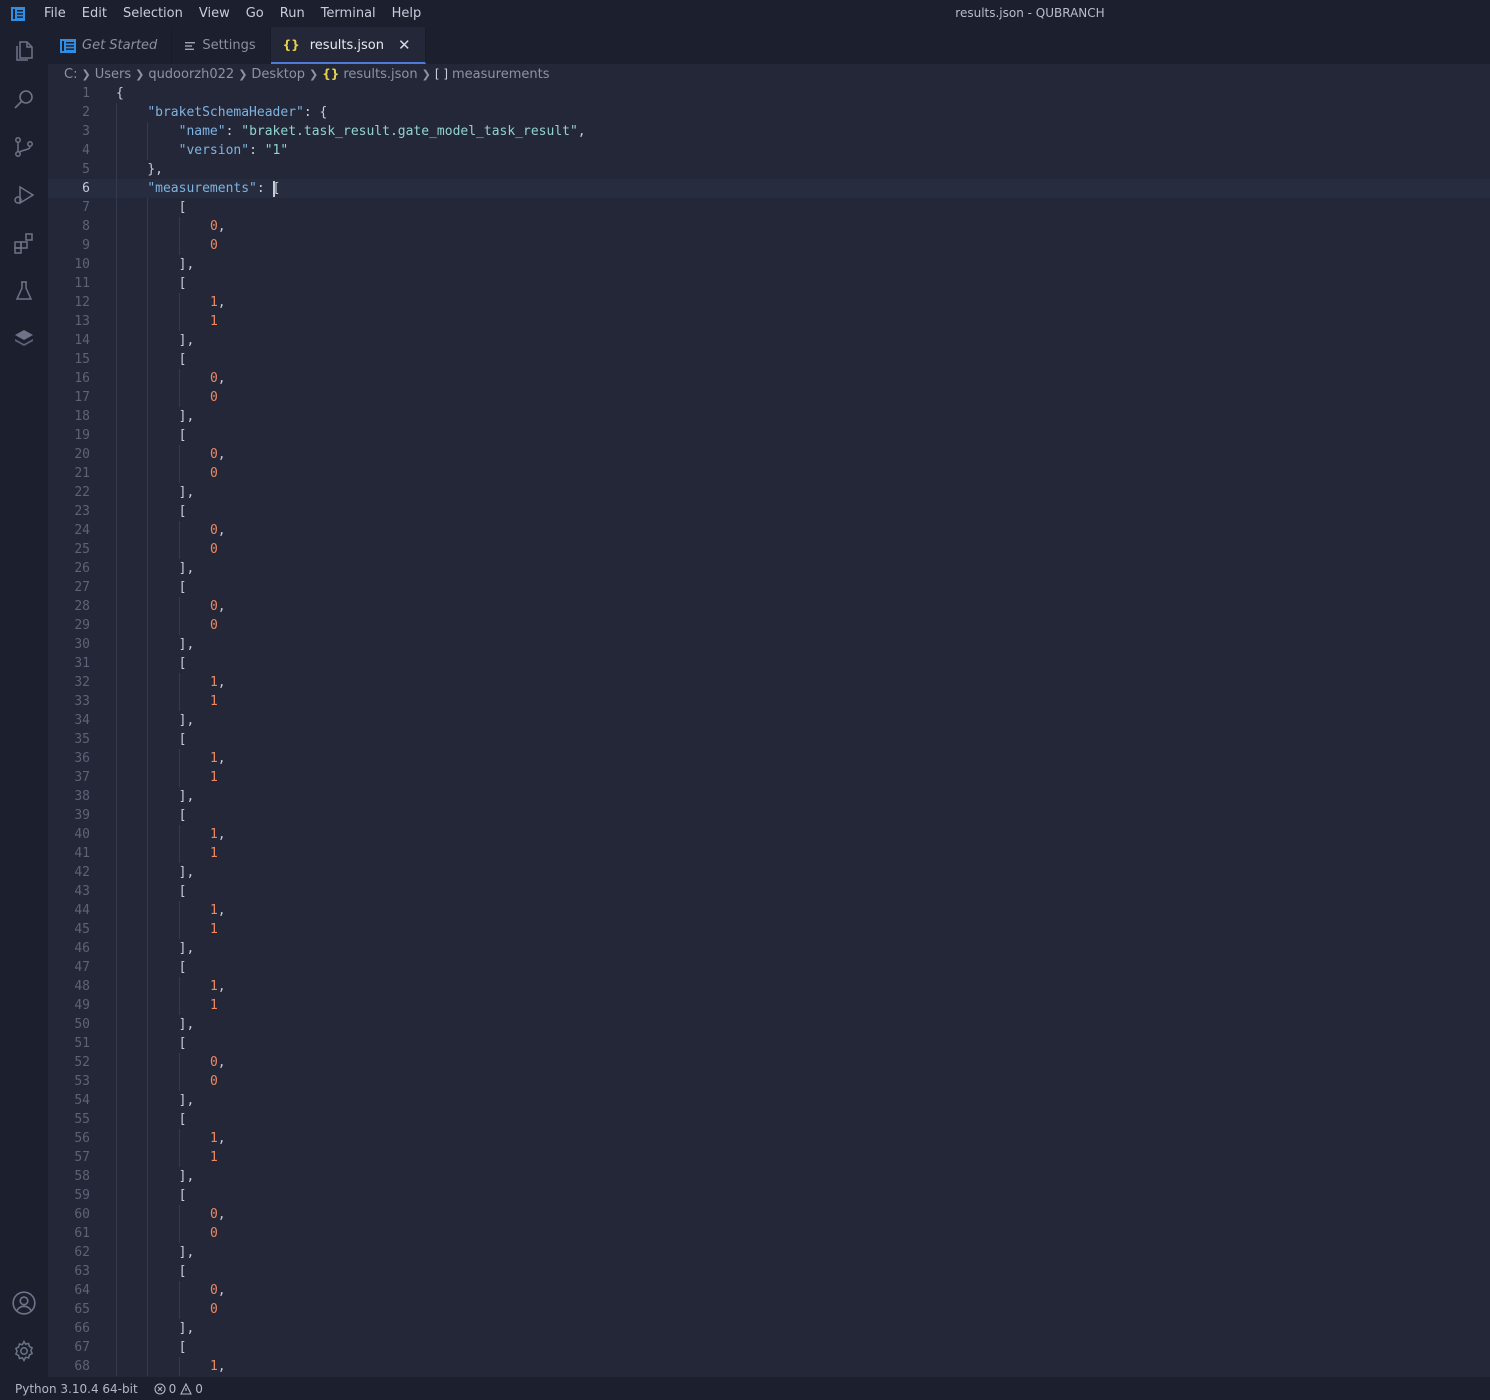 The width and height of the screenshot is (1490, 1400). What do you see at coordinates (70, 74) in the screenshot?
I see `breadcrumb-drive: C:` at bounding box center [70, 74].